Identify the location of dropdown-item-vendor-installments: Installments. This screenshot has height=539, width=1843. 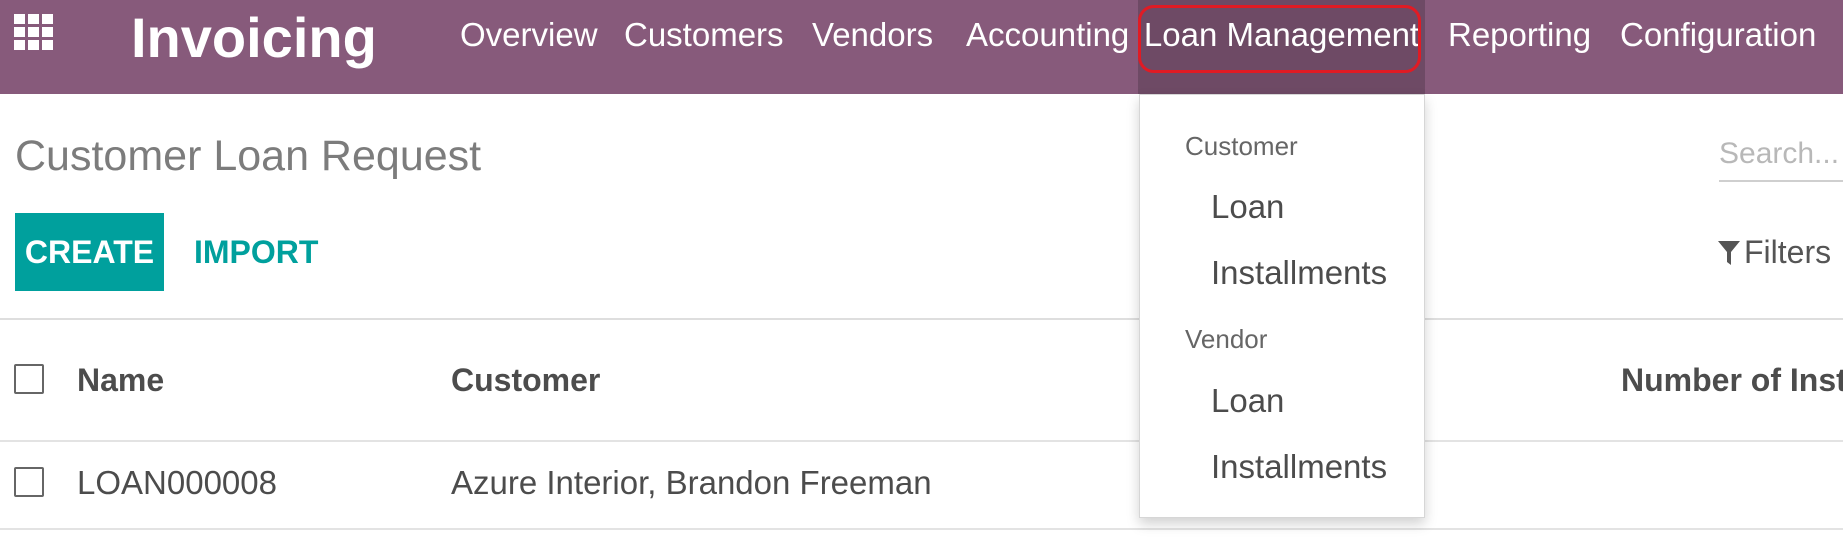
(1299, 467).